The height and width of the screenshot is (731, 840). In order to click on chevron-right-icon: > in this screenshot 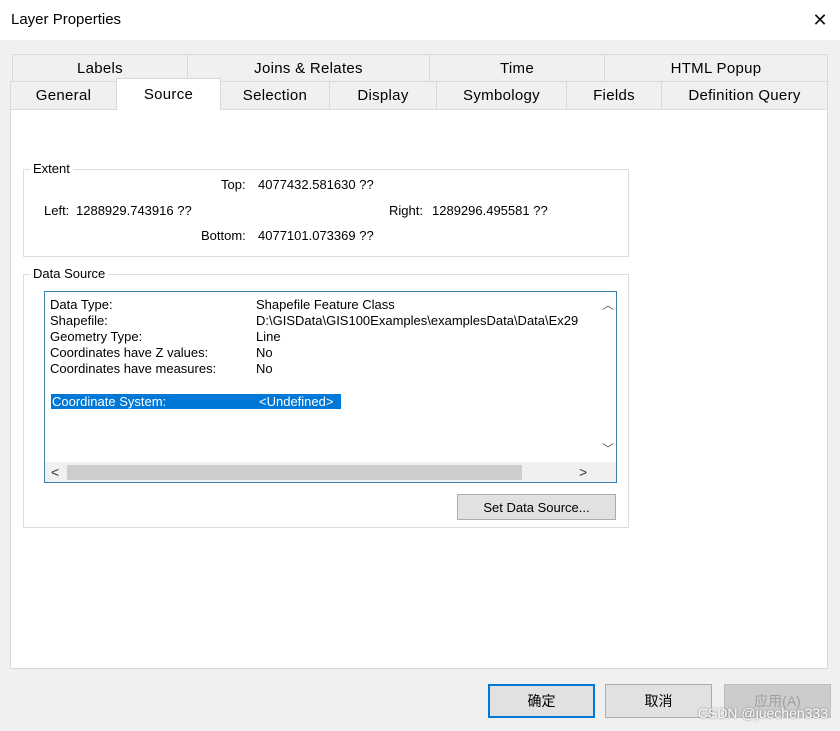, I will do `click(583, 472)`.